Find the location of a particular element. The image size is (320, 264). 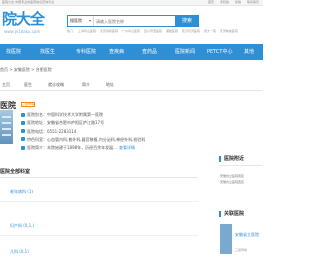

search-input is located at coordinates (131, 21).